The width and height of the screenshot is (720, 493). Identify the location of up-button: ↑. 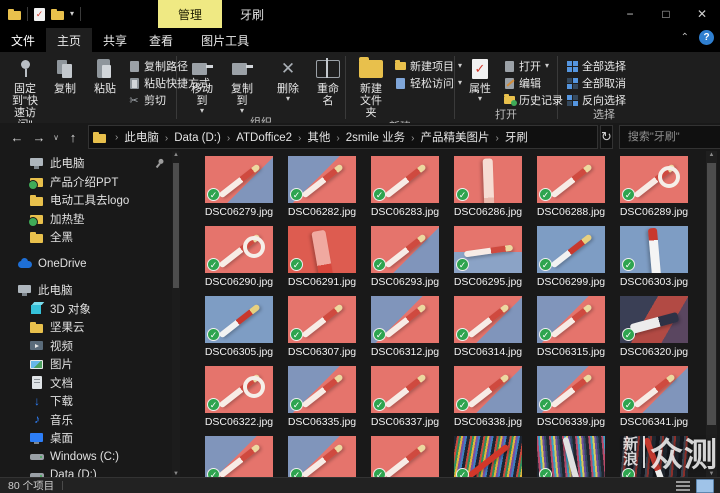
(73, 137).